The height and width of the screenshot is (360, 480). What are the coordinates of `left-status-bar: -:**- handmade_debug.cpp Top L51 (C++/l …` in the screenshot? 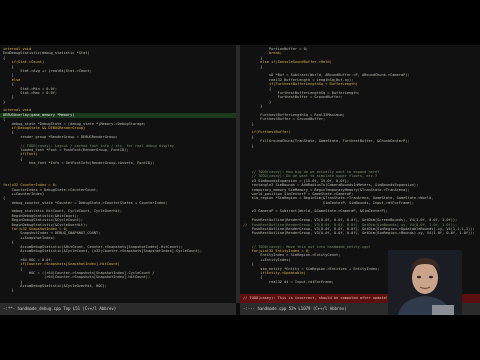 It's located at (118, 309).